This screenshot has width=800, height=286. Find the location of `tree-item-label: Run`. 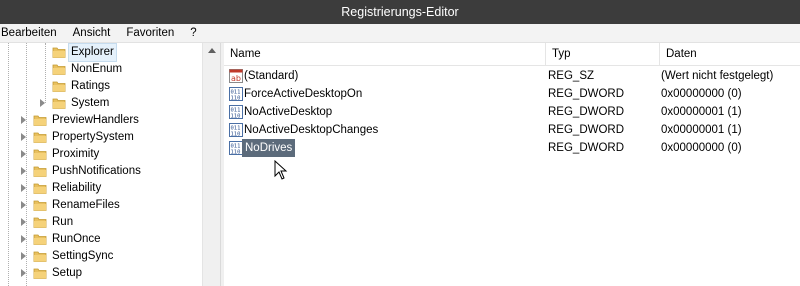

tree-item-label: Run is located at coordinates (63, 222).